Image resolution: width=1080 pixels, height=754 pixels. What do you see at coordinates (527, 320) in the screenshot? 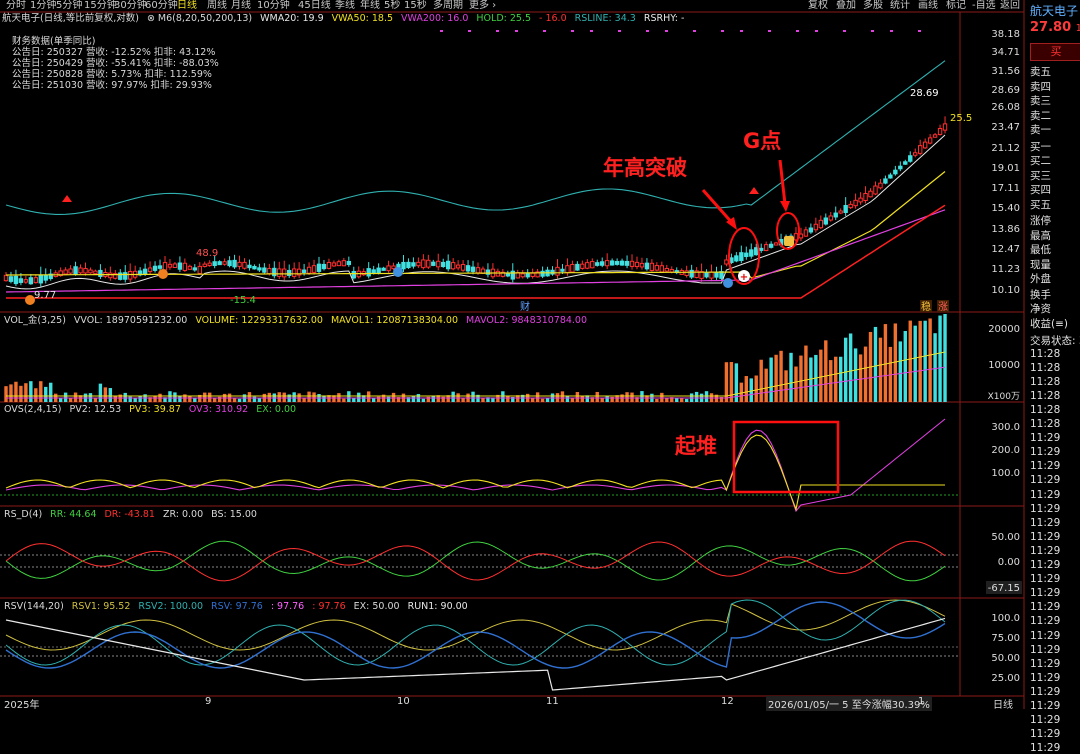
I see `title-item: MAVOL2: 9848310784.00` at bounding box center [527, 320].